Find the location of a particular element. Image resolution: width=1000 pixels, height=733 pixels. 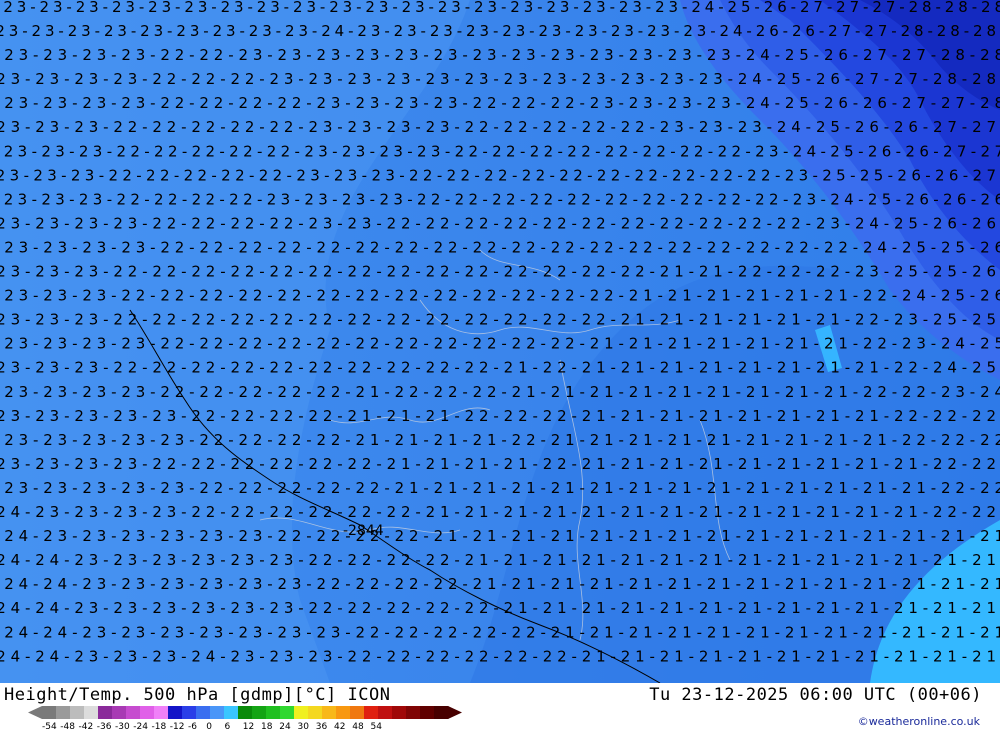

legend-label: -30 is located at coordinates (122, 727).